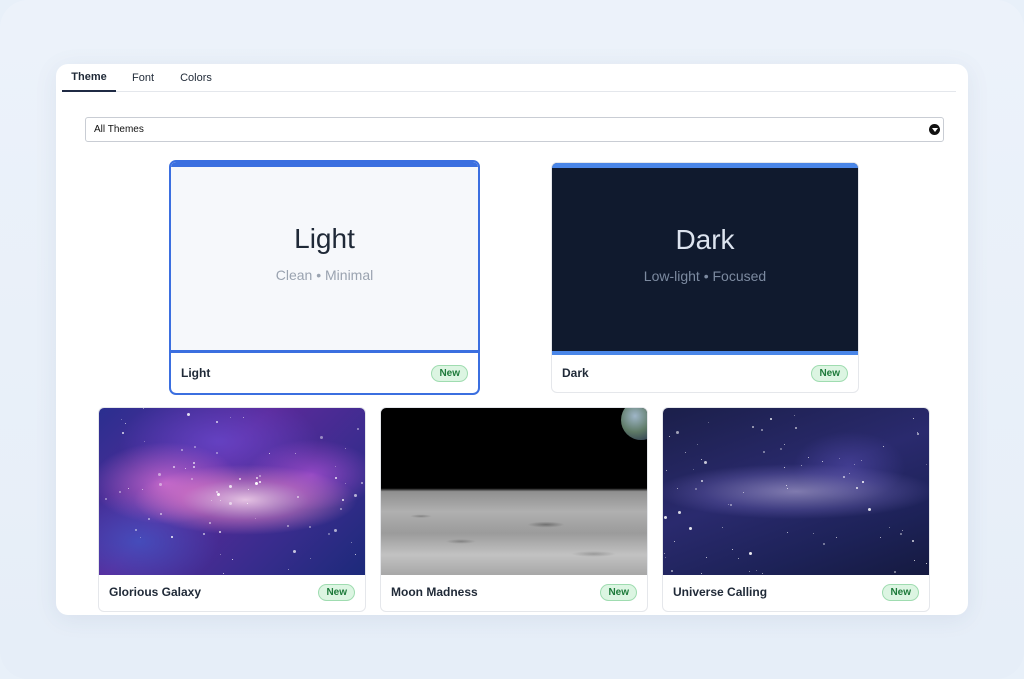 This screenshot has width=1024, height=679. Describe the element at coordinates (89, 78) in the screenshot. I see `tab-theme: Theme` at that location.